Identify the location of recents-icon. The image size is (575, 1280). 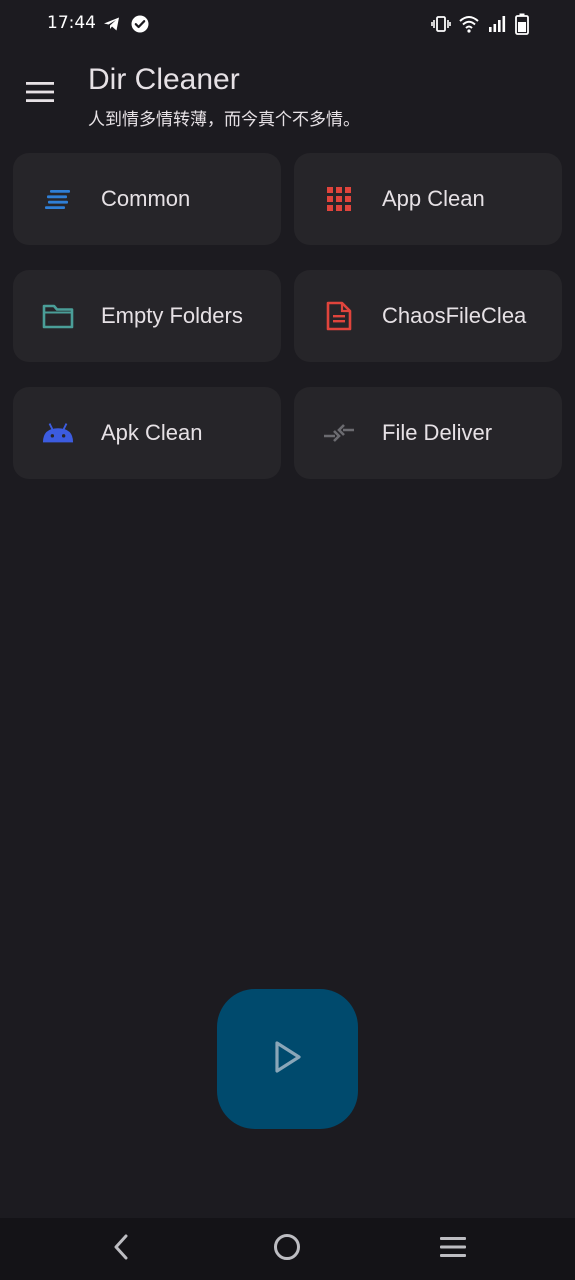
(453, 1249).